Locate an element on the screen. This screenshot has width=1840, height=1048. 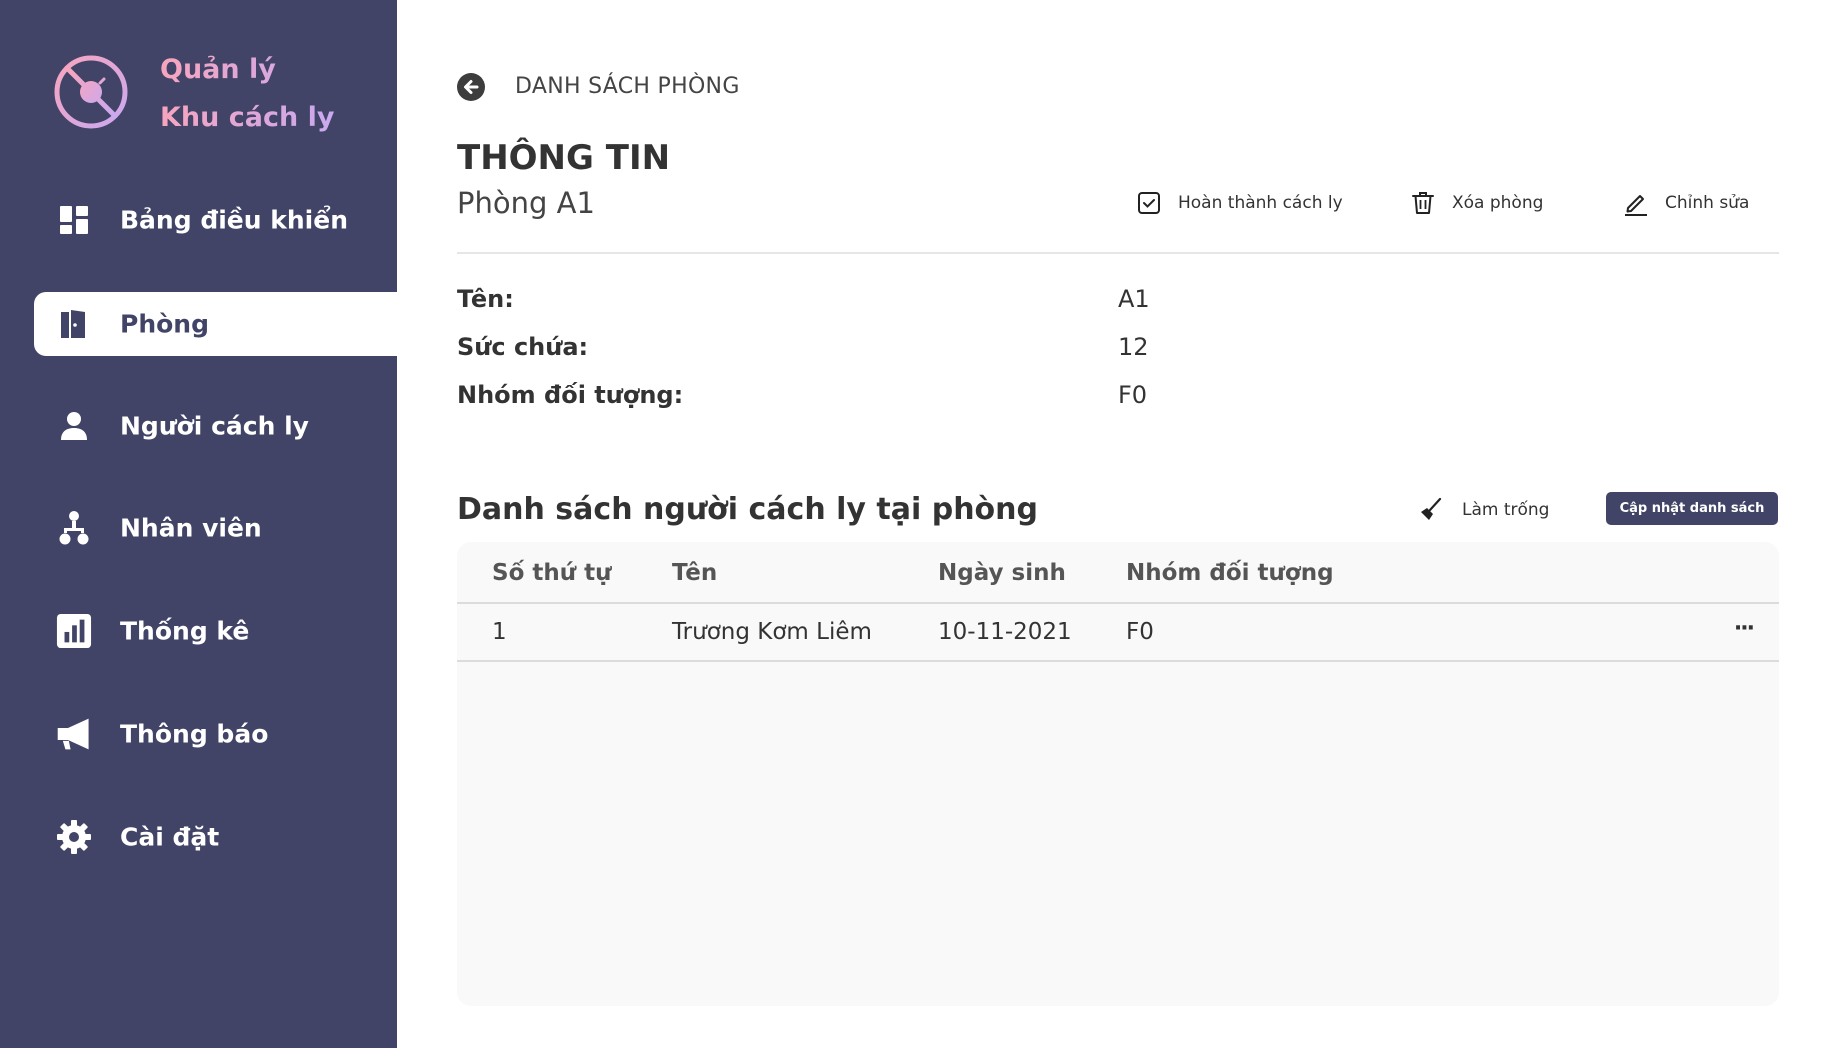
sidebar-item-label: Thông báo is located at coordinates (194, 734).